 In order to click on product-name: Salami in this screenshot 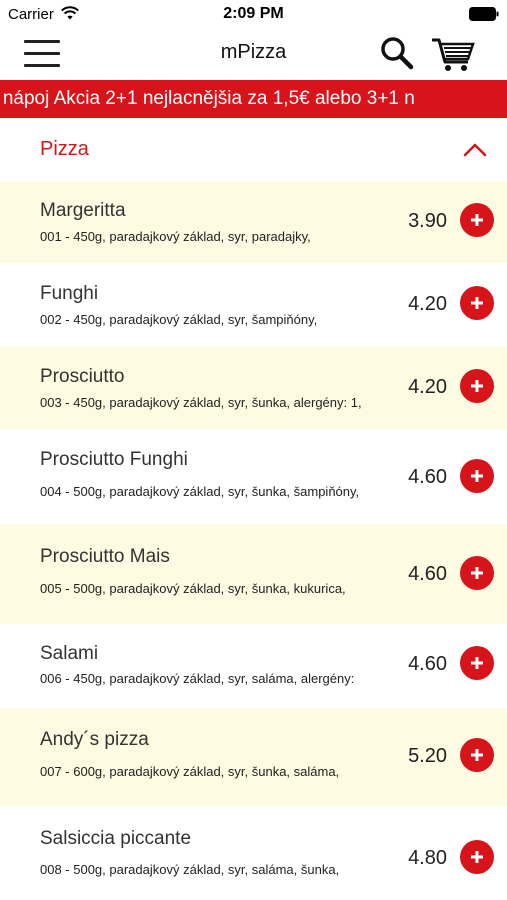, I will do `click(69, 653)`.